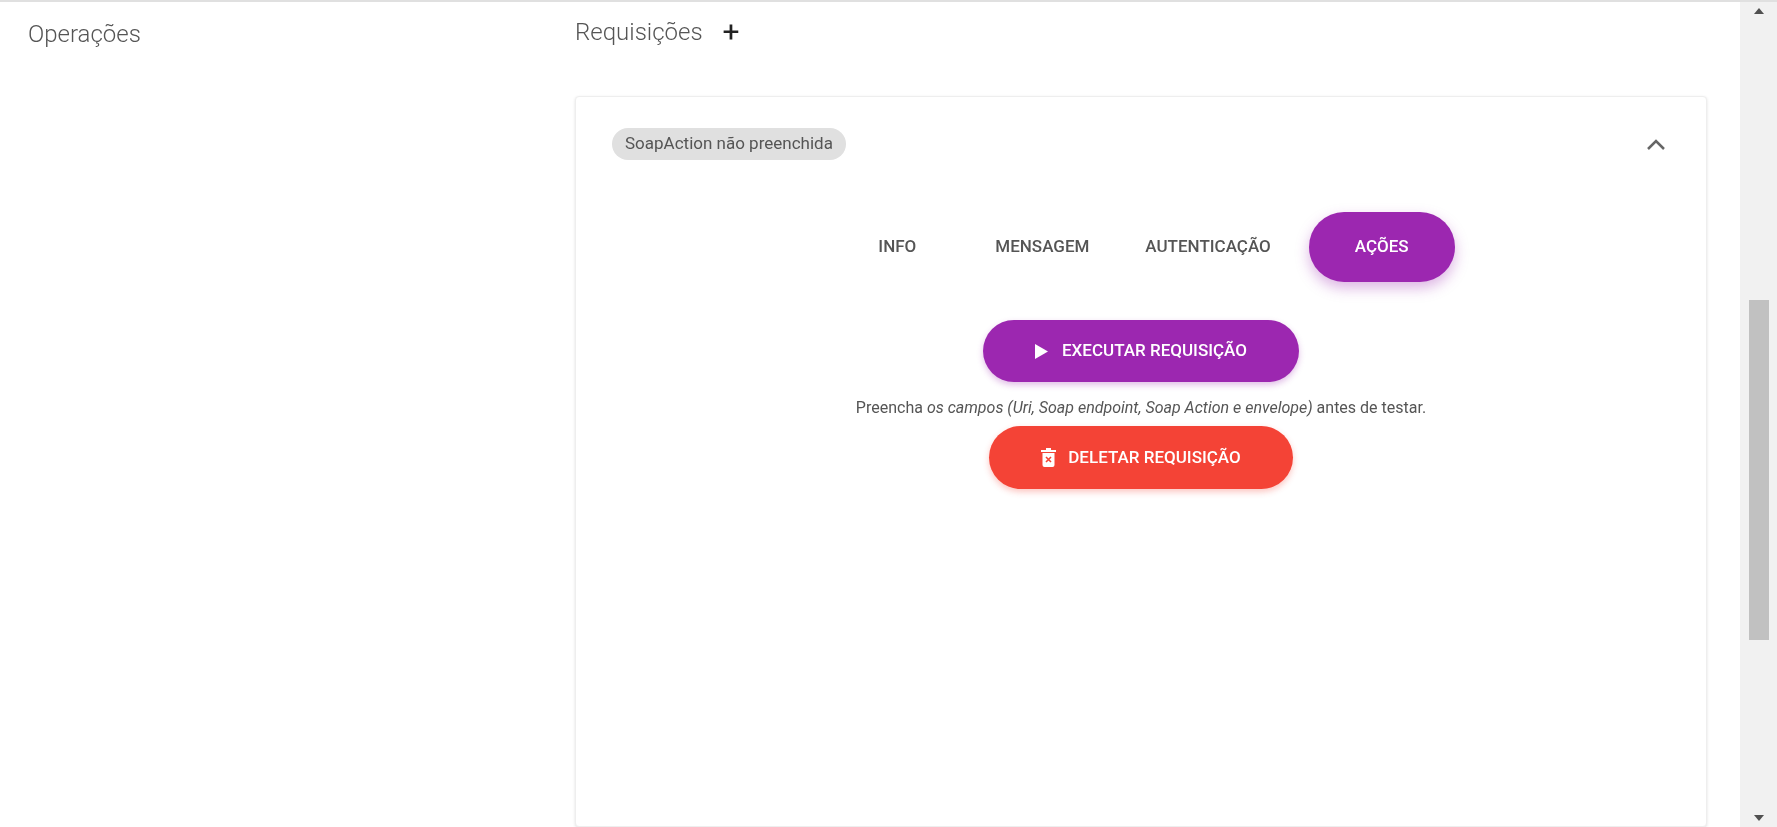  Describe the element at coordinates (1141, 351) in the screenshot. I see `execute-button: EXECUTAR REQUISIÇÃO` at that location.